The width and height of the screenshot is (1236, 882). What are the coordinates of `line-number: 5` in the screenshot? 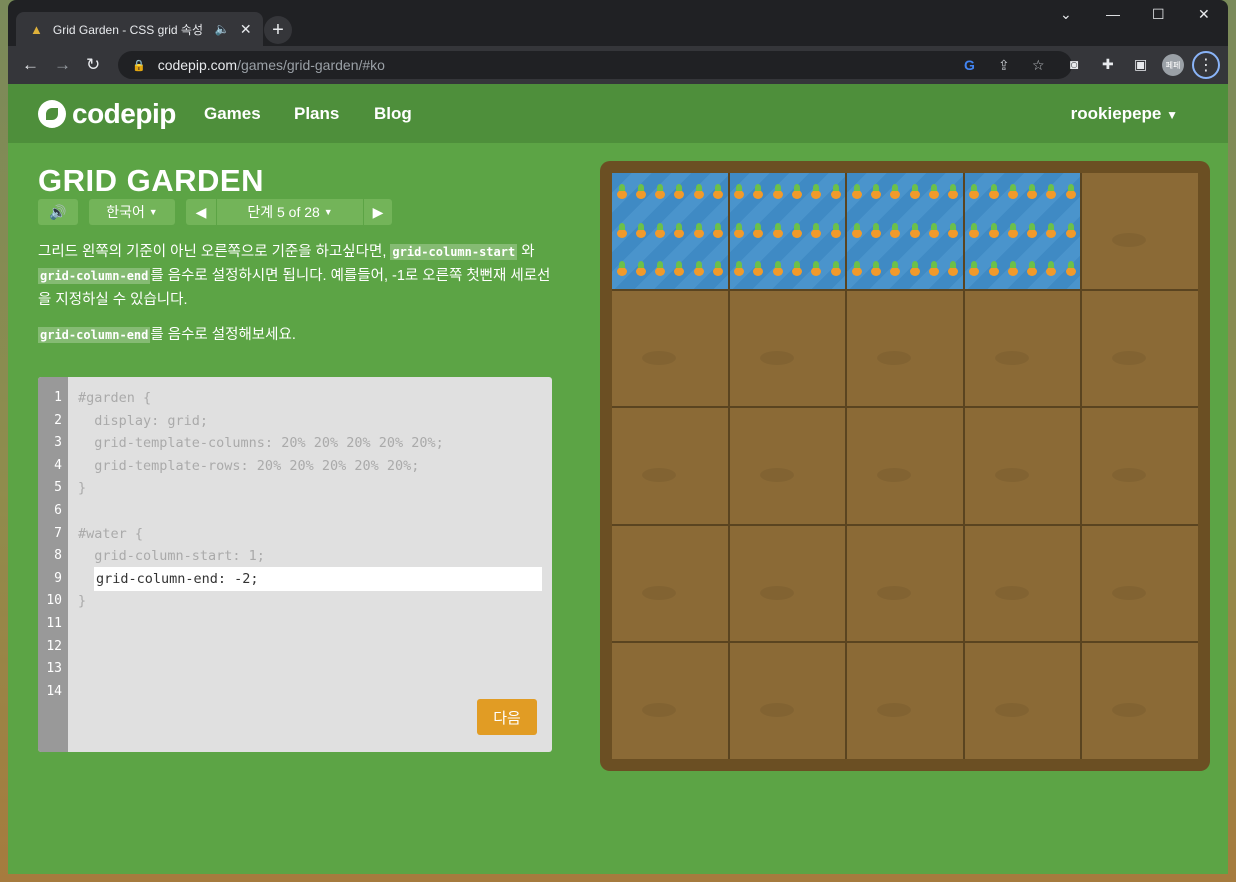 It's located at (58, 488).